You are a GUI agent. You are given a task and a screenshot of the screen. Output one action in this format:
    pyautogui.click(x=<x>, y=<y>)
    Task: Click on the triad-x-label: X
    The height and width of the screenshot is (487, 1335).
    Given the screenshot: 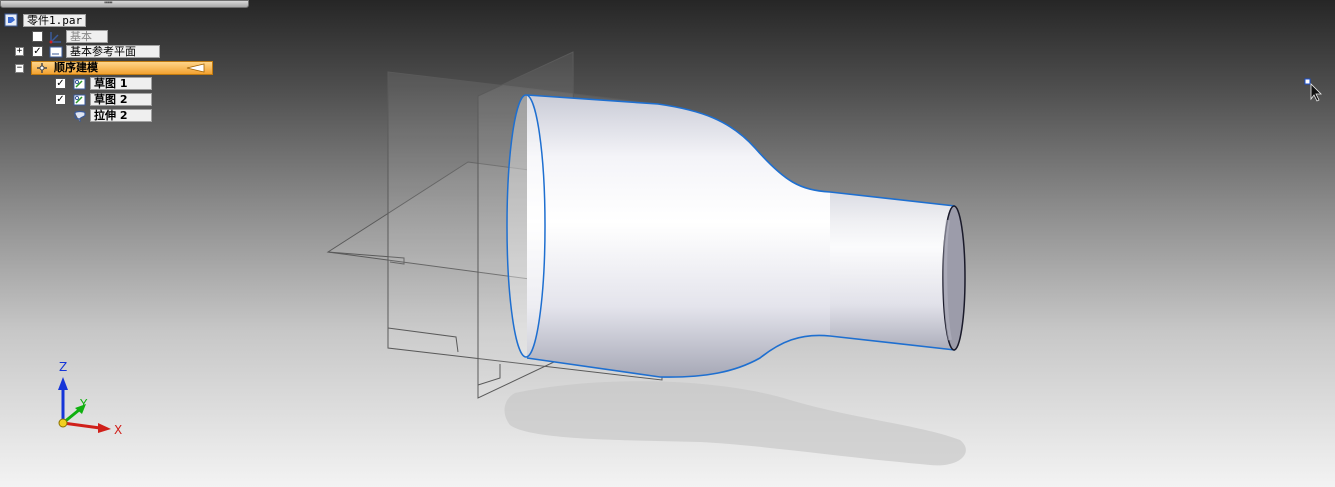 What is the action you would take?
    pyautogui.click(x=118, y=430)
    